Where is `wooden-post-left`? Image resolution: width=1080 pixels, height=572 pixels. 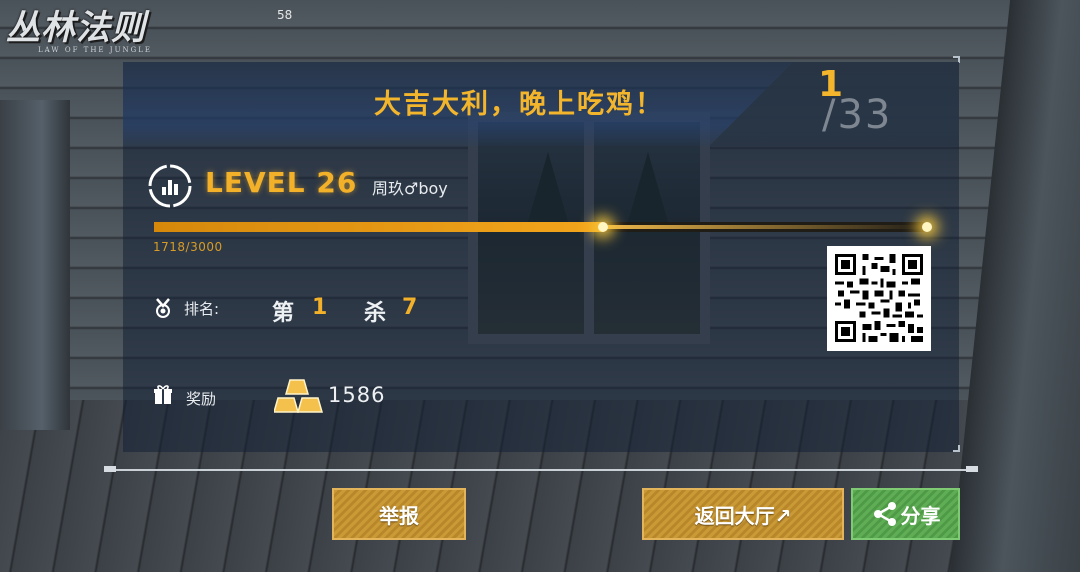
wooden-post-left is located at coordinates (35, 265).